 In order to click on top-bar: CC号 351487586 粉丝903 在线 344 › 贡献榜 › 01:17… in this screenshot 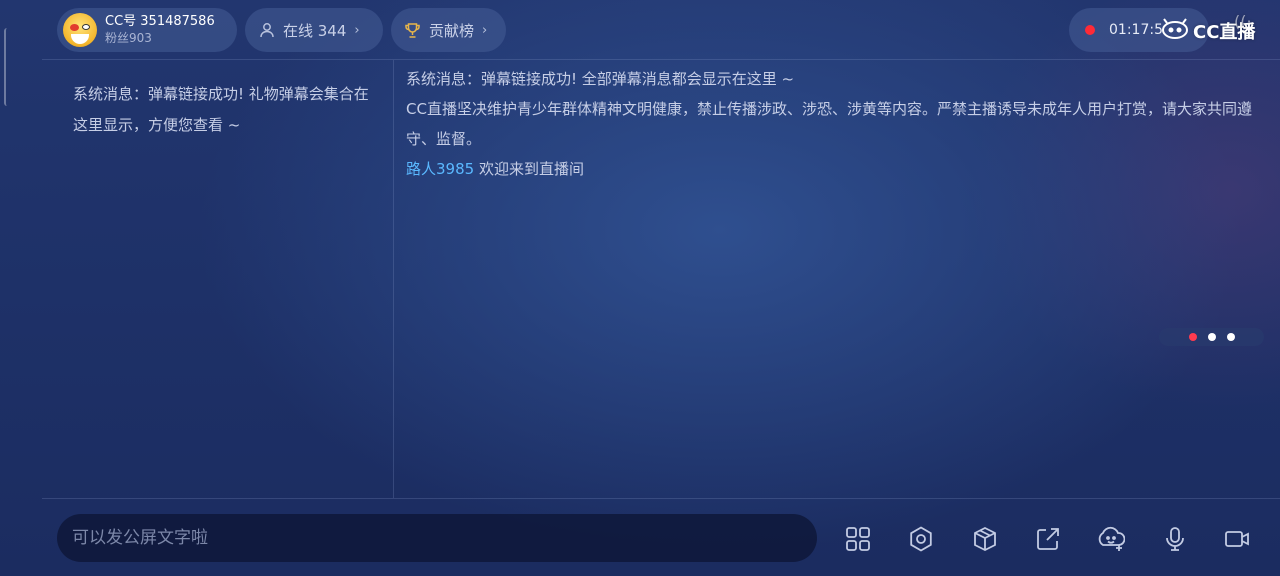, I will do `click(640, 30)`.